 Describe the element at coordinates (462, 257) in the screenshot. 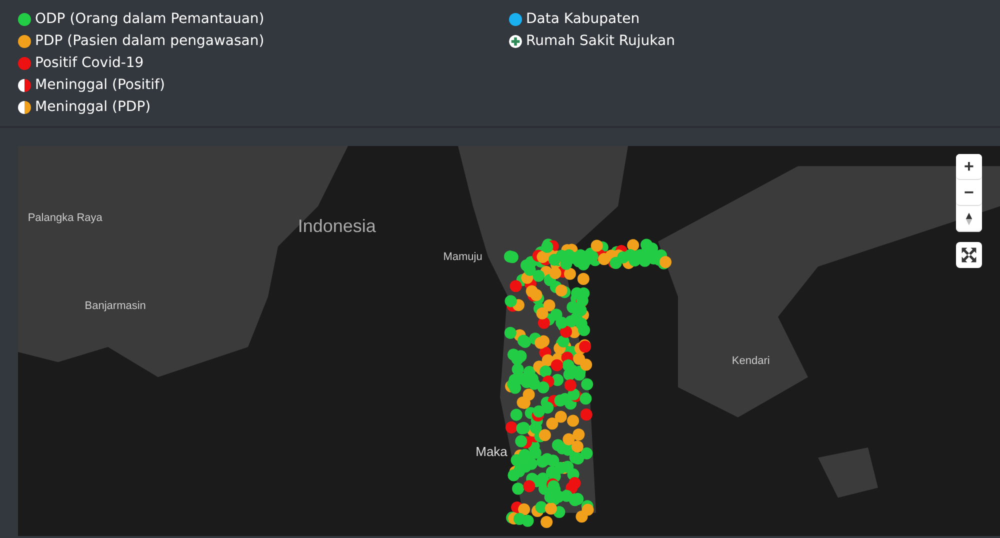

I see `place-label: Mamuju` at that location.